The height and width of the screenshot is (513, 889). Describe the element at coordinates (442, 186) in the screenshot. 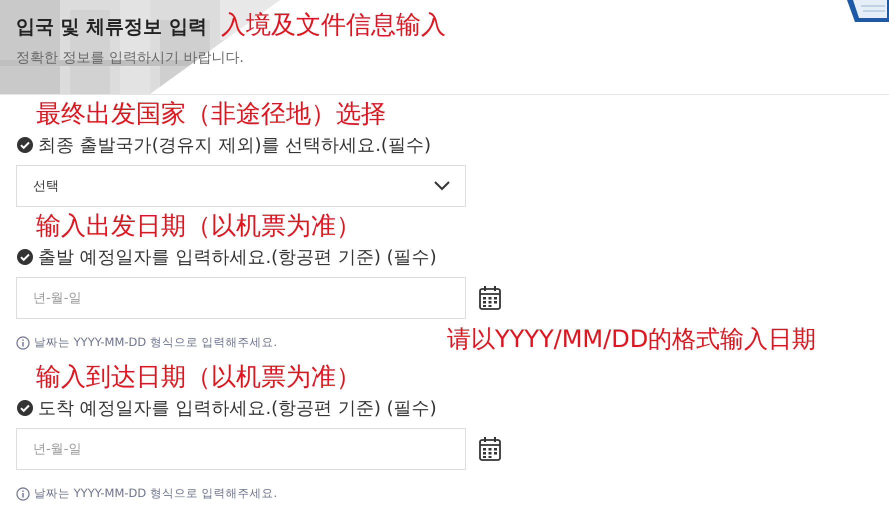

I see `chevron-icon` at that location.